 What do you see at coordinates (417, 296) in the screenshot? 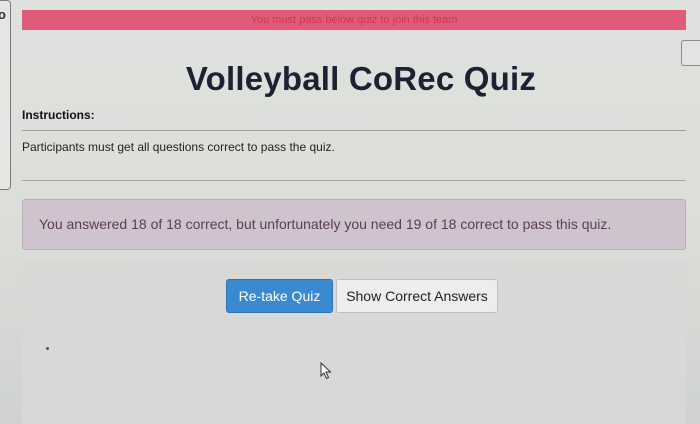
I see `show-correct-answers-button: Show Correct Answers` at bounding box center [417, 296].